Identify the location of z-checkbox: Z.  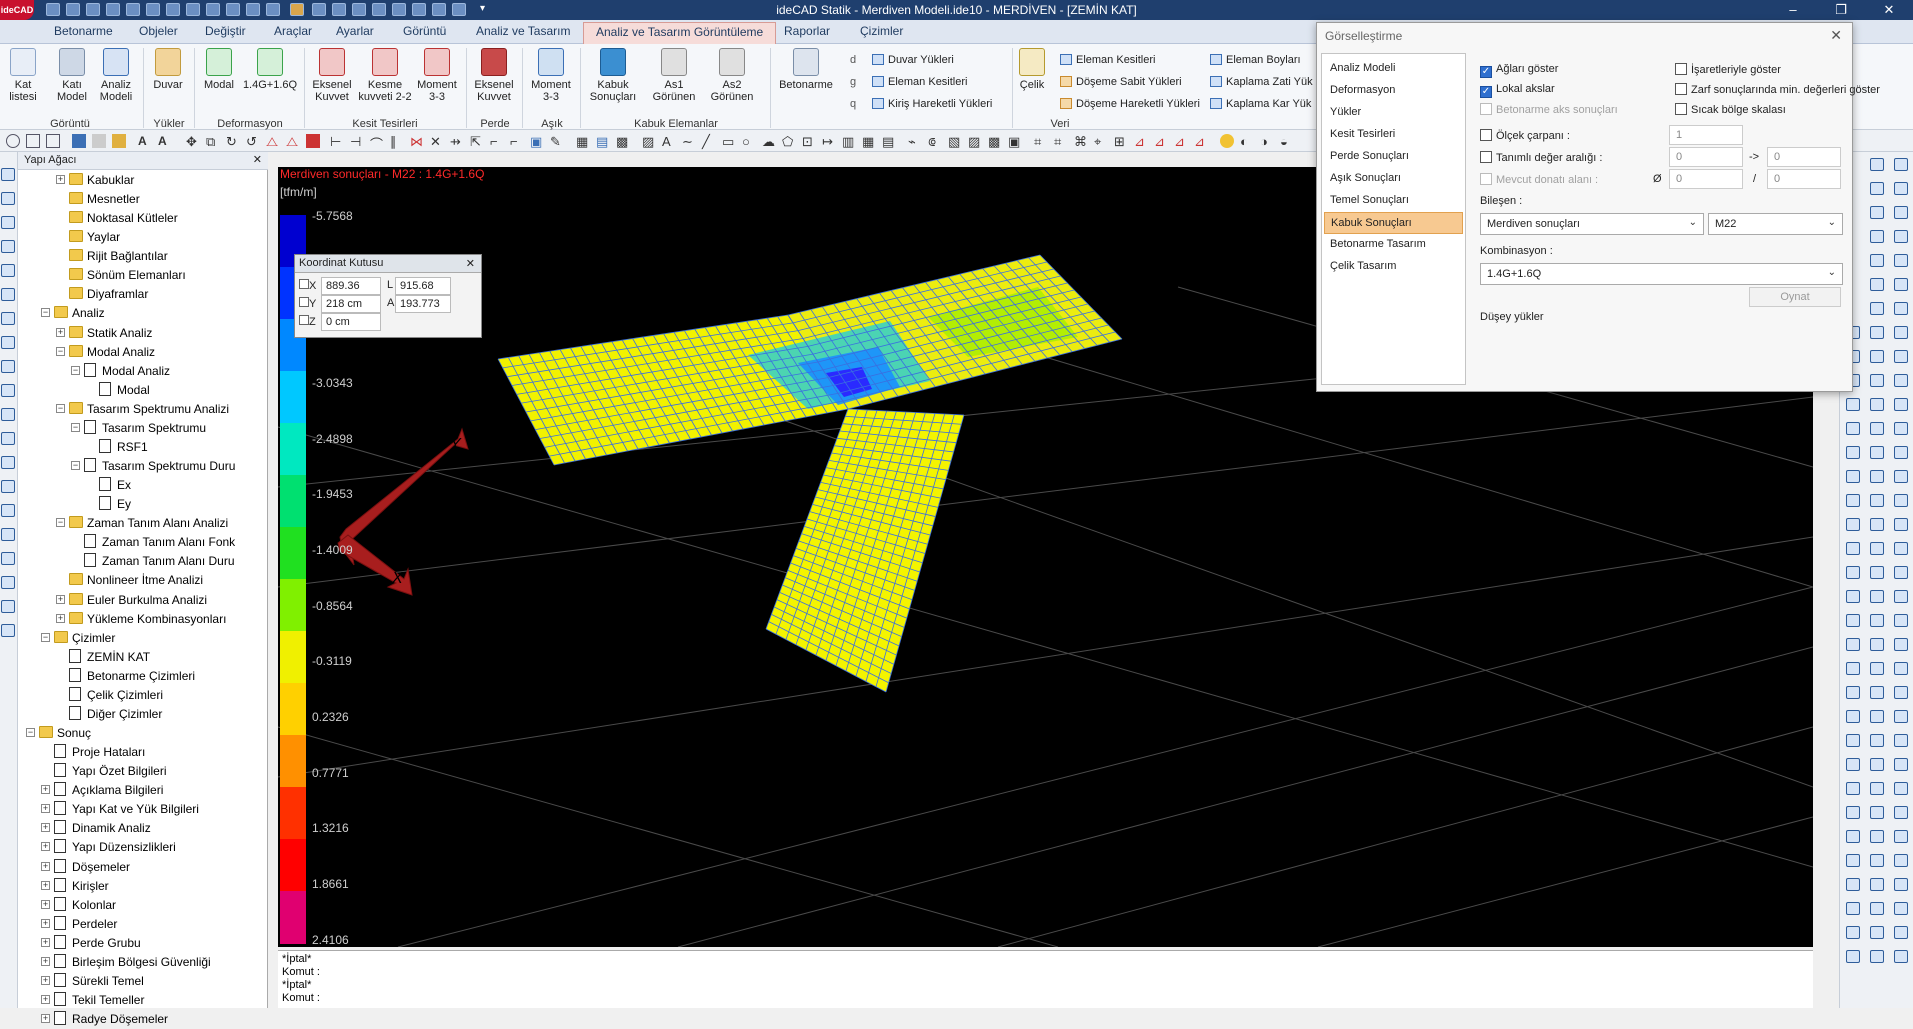
(307, 321).